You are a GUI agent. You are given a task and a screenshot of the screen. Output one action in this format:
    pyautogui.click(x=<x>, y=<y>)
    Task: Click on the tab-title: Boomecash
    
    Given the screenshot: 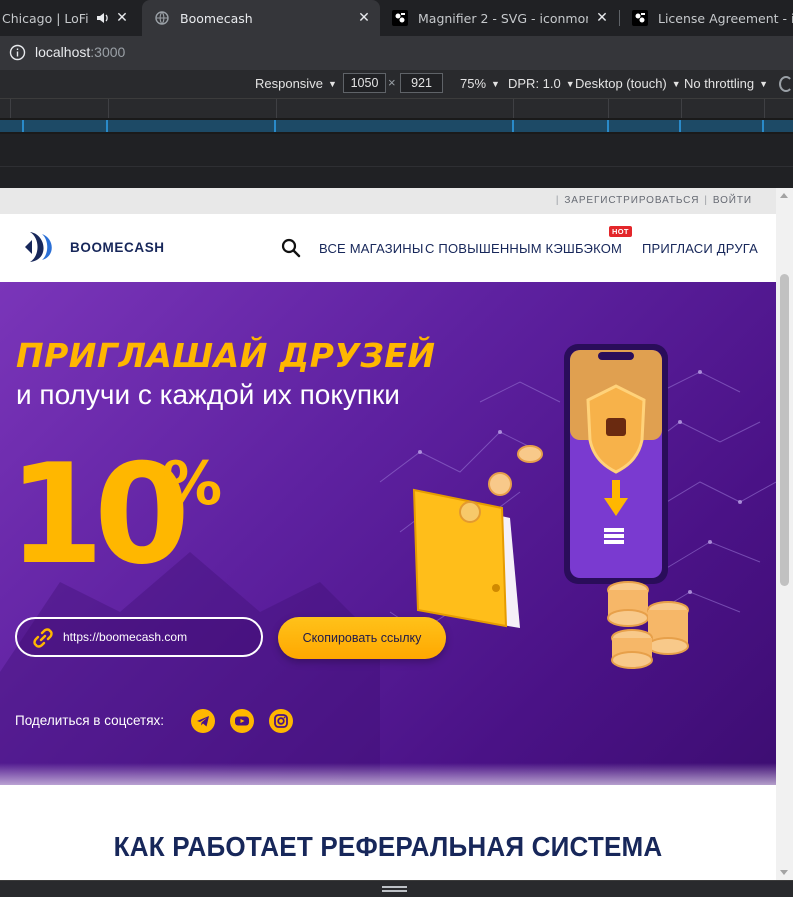 What is the action you would take?
    pyautogui.click(x=216, y=18)
    